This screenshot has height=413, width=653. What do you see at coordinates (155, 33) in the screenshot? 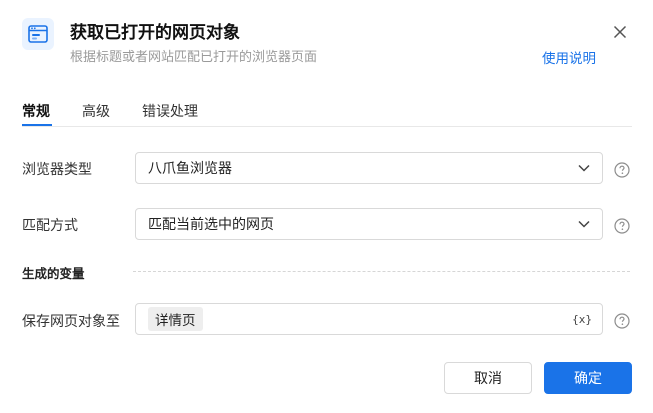
I see `dialog-title: 获取已打开的网页对象` at bounding box center [155, 33].